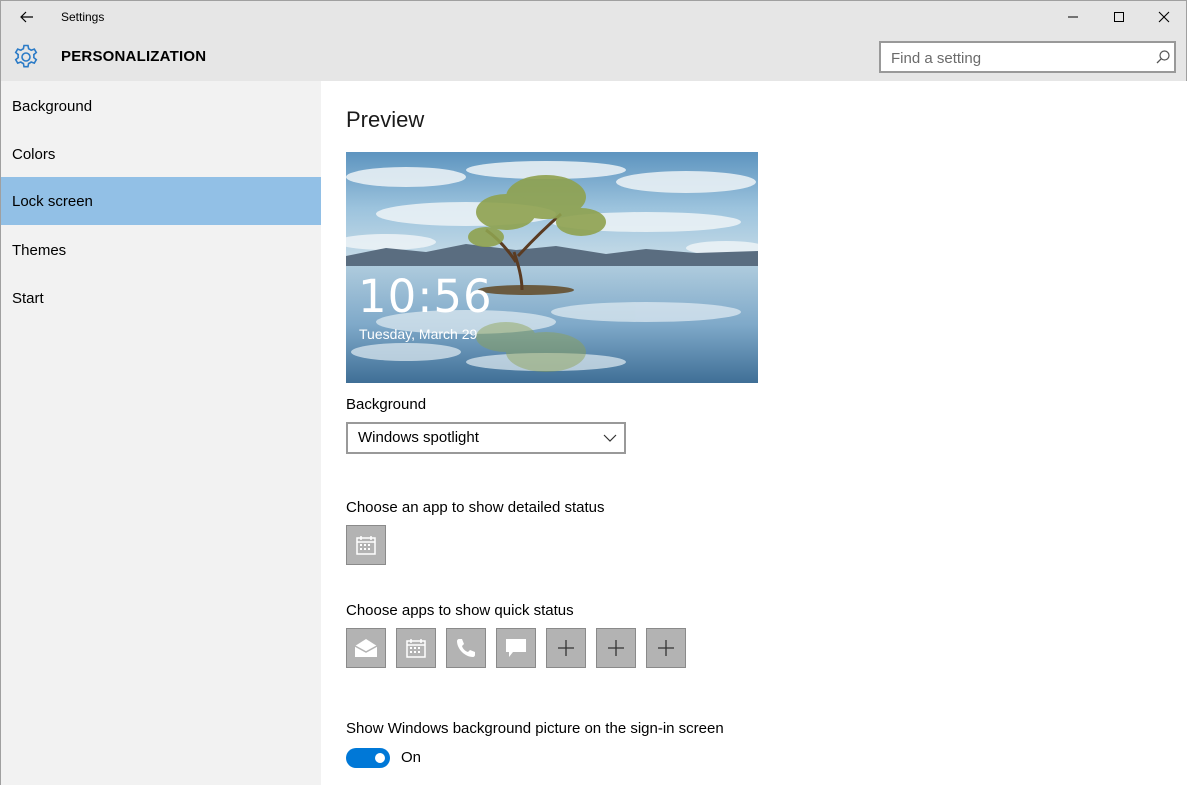 The width and height of the screenshot is (1187, 785). I want to click on section-title: PERSONALIZATION, so click(134, 56).